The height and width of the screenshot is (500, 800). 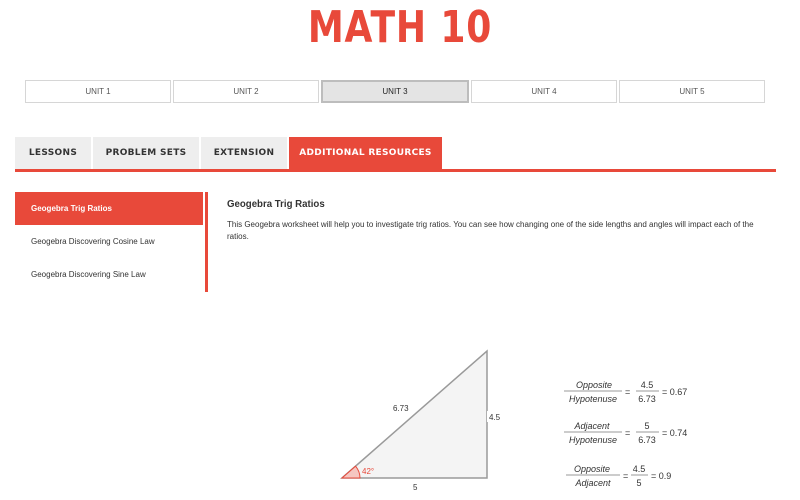 I want to click on ratio-sine: Opposite Hypotenuse = 4.5 6.73 = 0.67, so click(x=625, y=392).